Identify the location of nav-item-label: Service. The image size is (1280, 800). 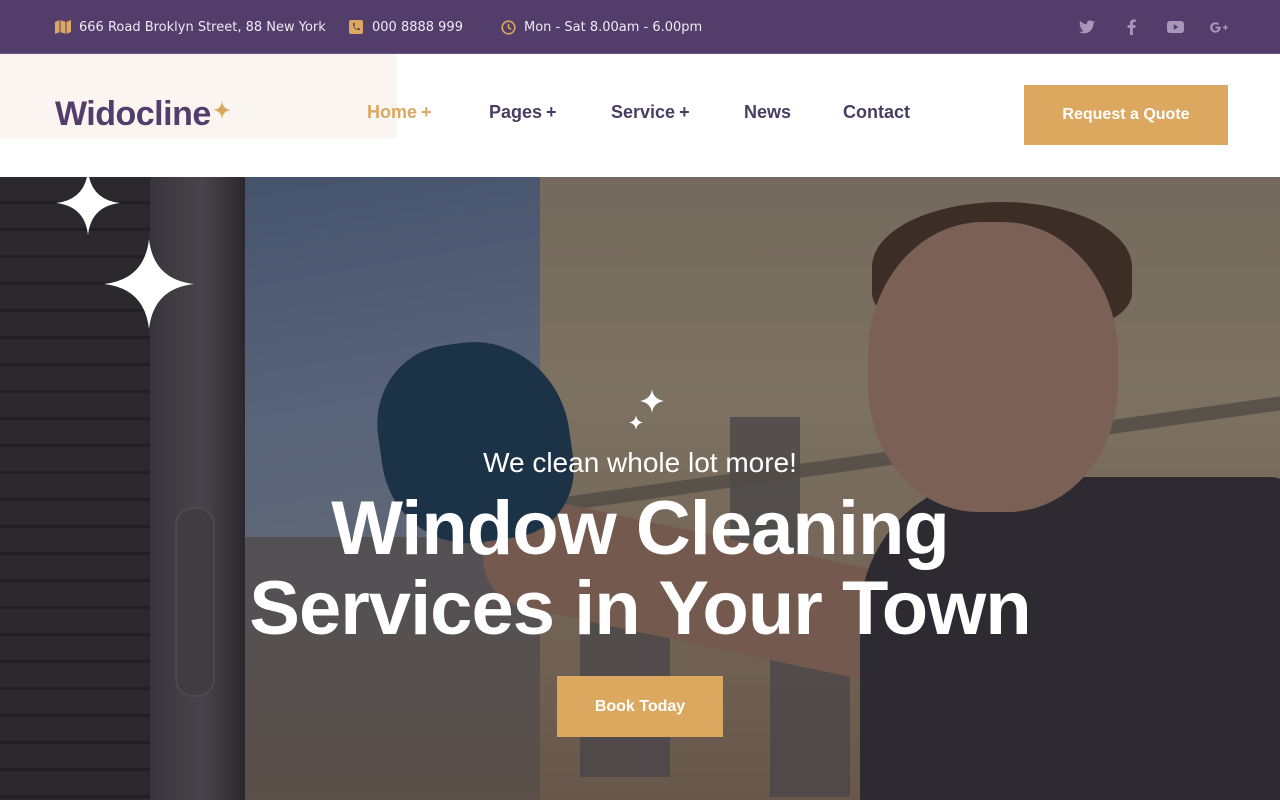
(643, 112).